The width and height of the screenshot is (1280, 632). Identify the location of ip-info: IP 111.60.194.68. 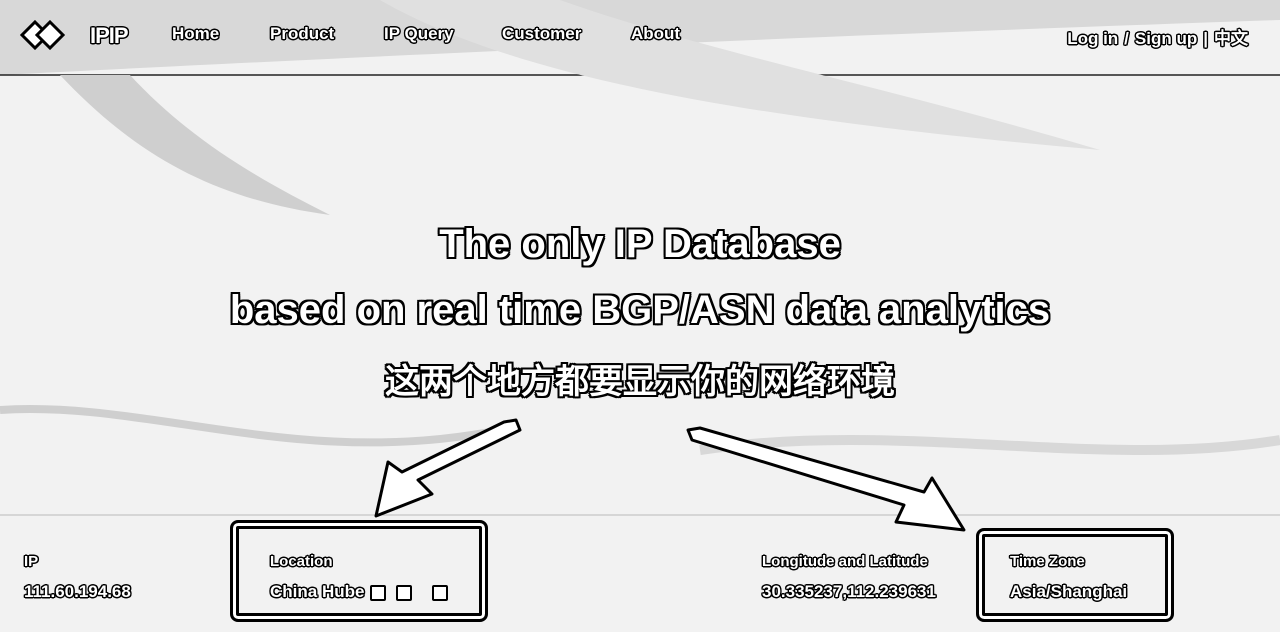
(77, 577).